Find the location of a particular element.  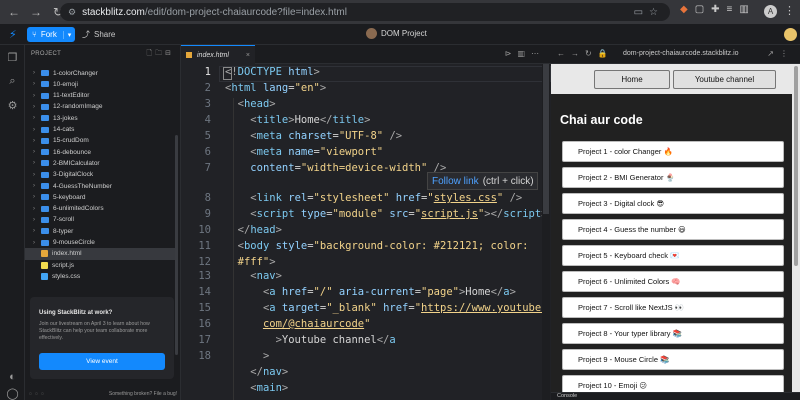

tree-item: › 2-BMICalculator is located at coordinates (100, 163).